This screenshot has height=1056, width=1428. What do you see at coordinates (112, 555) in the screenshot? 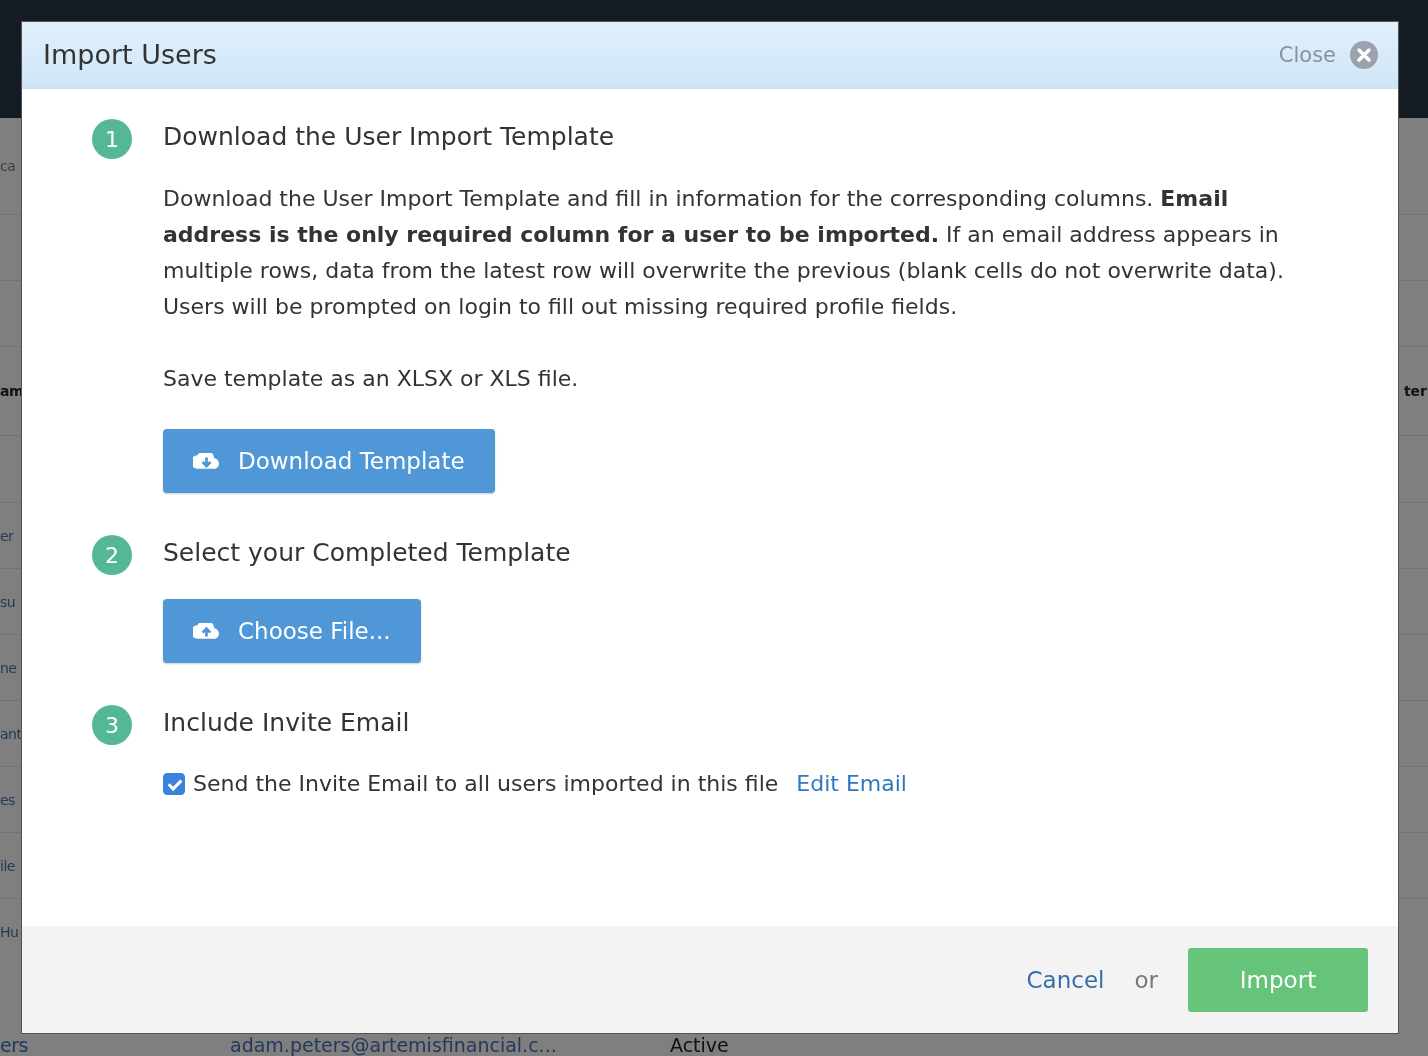
I see `step-number: 2` at bounding box center [112, 555].